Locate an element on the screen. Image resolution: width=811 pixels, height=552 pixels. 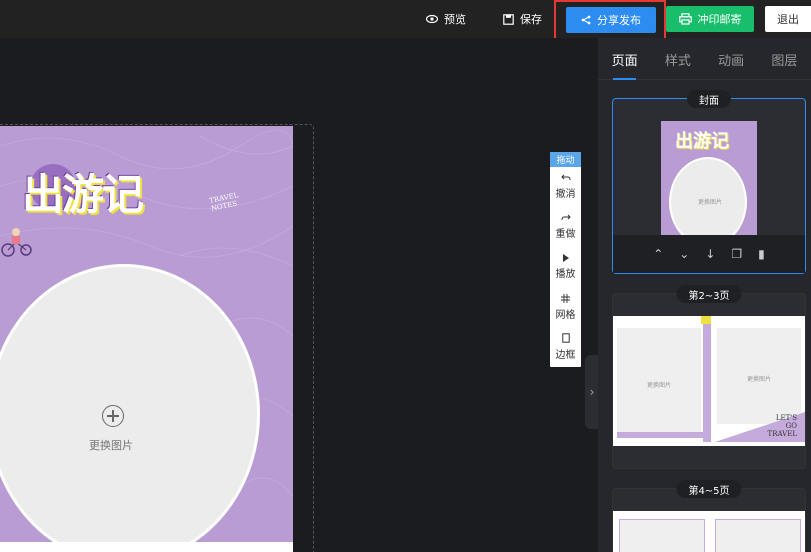
thumb-image-left is located at coordinates (662, 535).